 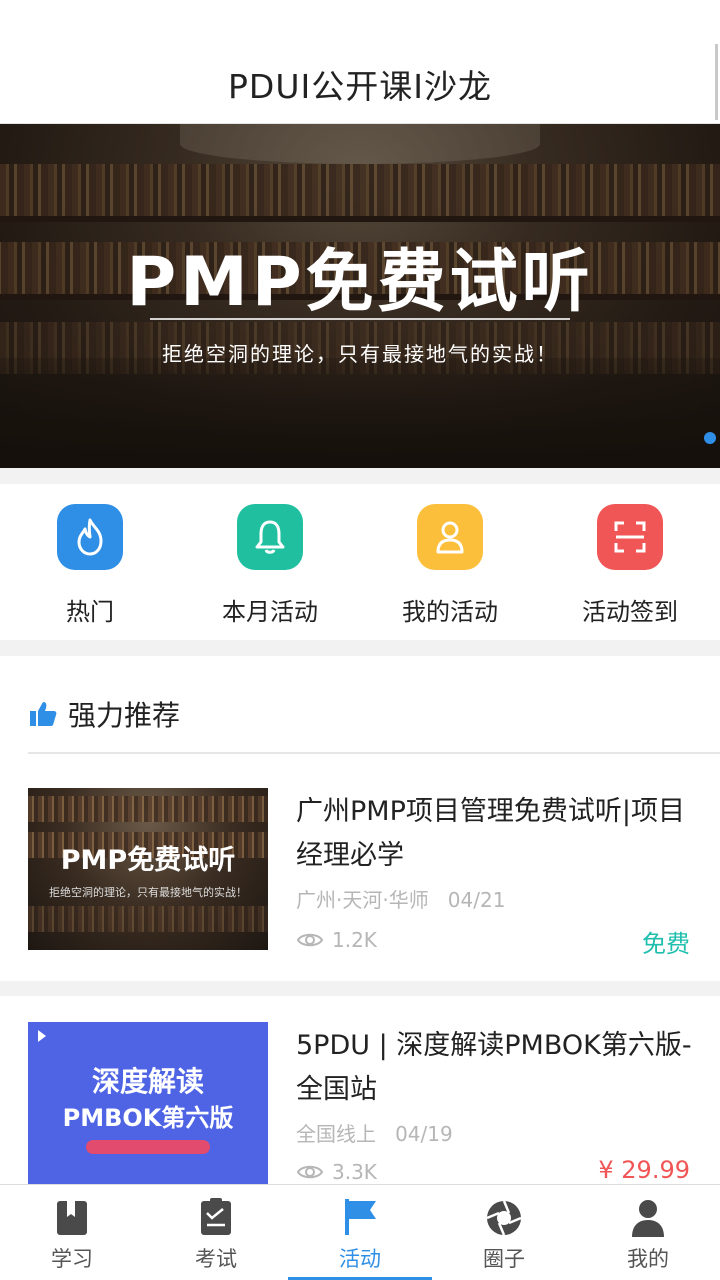 I want to click on quick-actions: 热门 本月活动 我的活动 活动签到, so click(x=360, y=562).